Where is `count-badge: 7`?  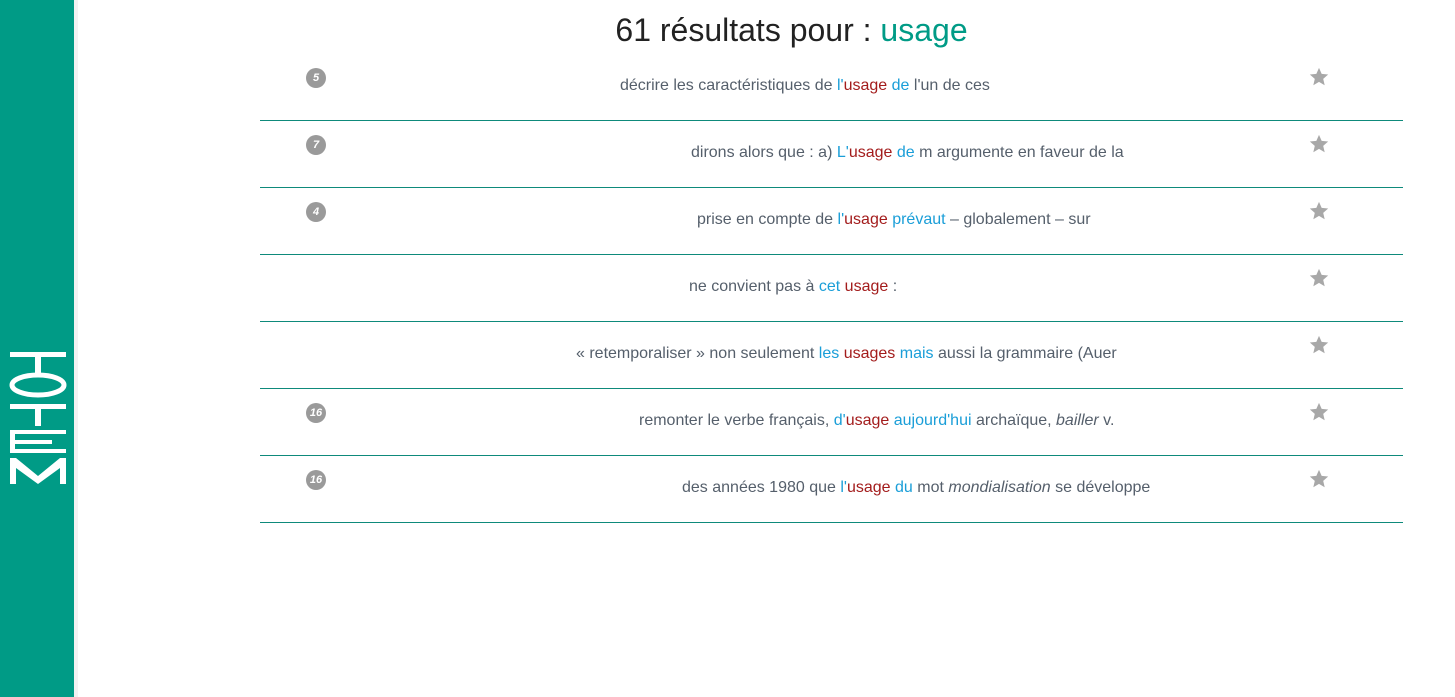
count-badge: 7 is located at coordinates (316, 145).